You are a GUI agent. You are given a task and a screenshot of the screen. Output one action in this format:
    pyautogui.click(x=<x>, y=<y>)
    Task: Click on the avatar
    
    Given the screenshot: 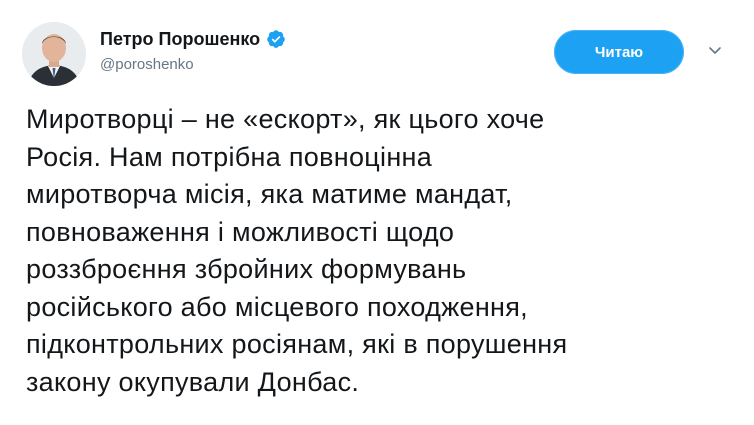 What is the action you would take?
    pyautogui.click(x=54, y=54)
    